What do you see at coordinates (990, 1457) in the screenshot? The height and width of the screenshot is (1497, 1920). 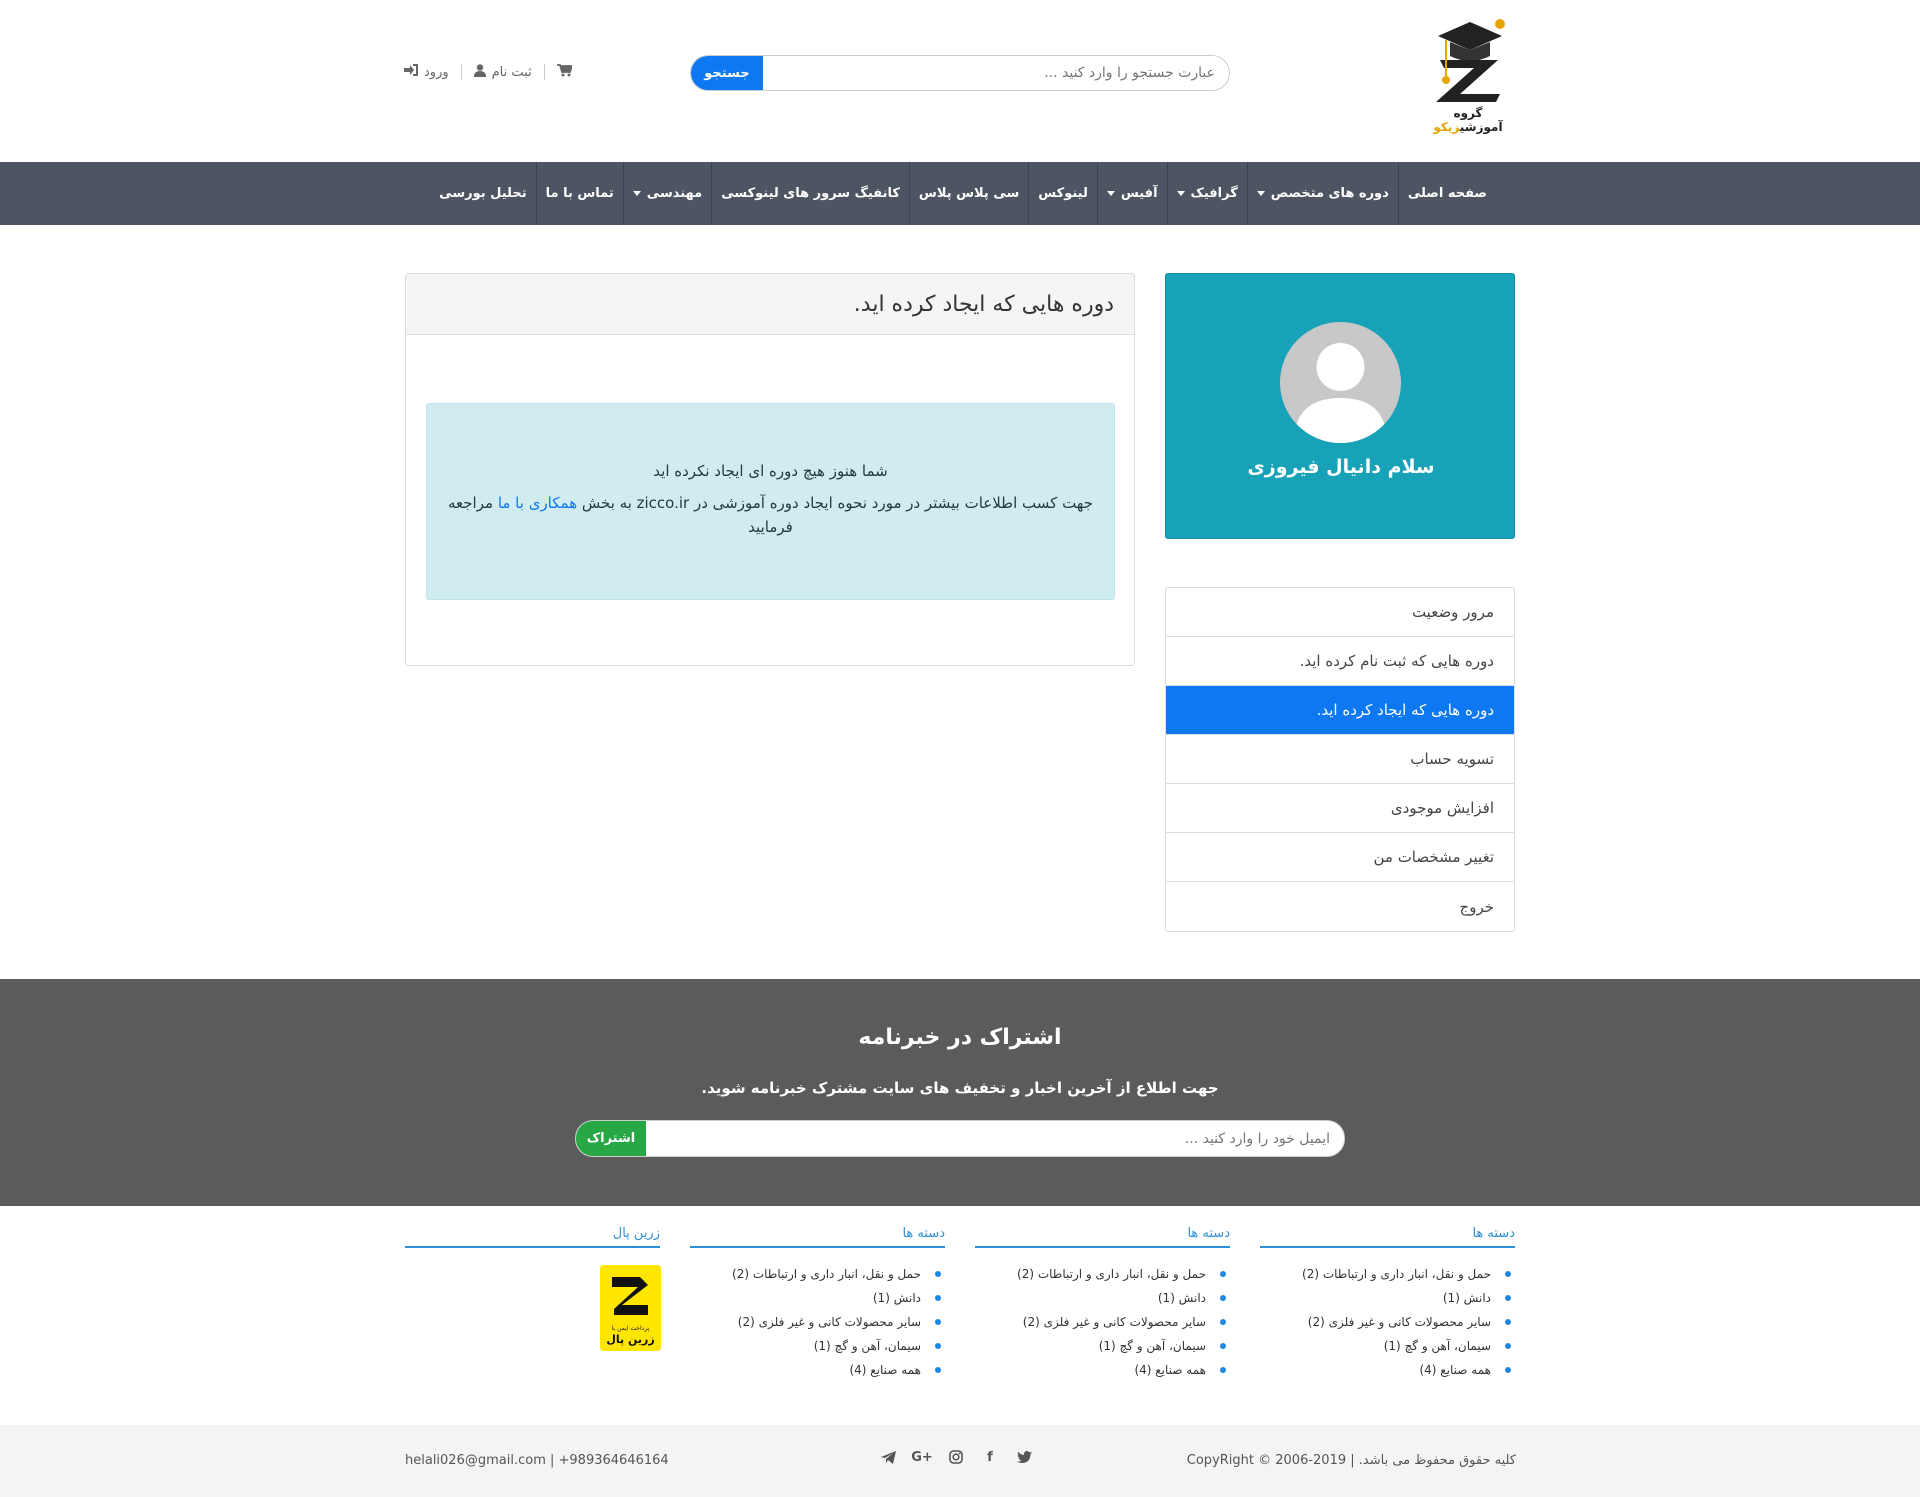 I see `facebook-icon: f` at bounding box center [990, 1457].